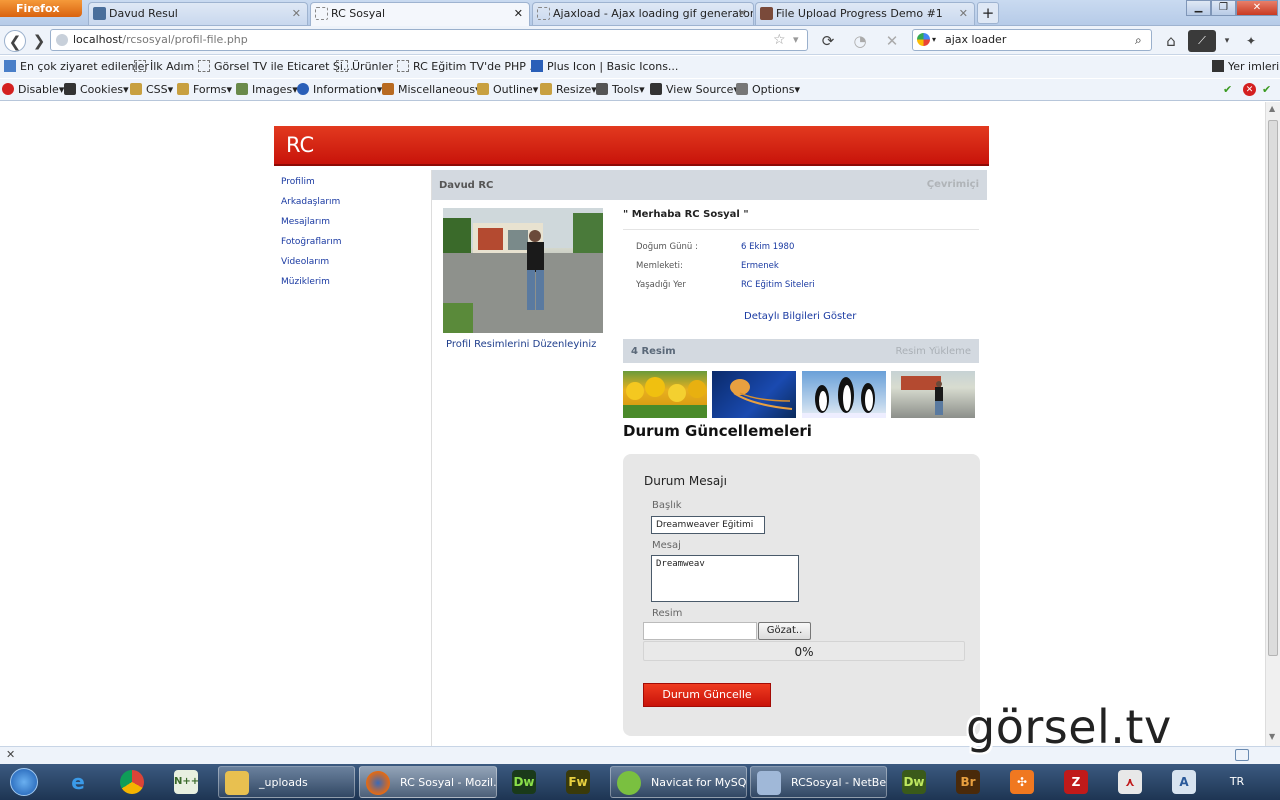  Describe the element at coordinates (420, 14) in the screenshot. I see `tab-rc-sosyal: RC Sosyal ✕` at that location.